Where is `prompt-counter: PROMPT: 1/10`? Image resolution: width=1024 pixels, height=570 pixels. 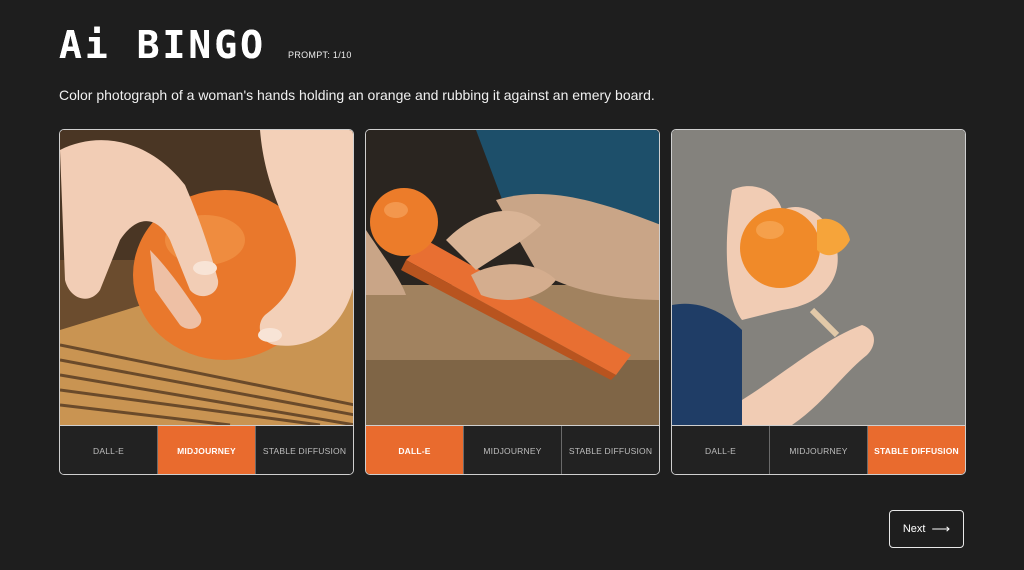 prompt-counter: PROMPT: 1/10 is located at coordinates (320, 55).